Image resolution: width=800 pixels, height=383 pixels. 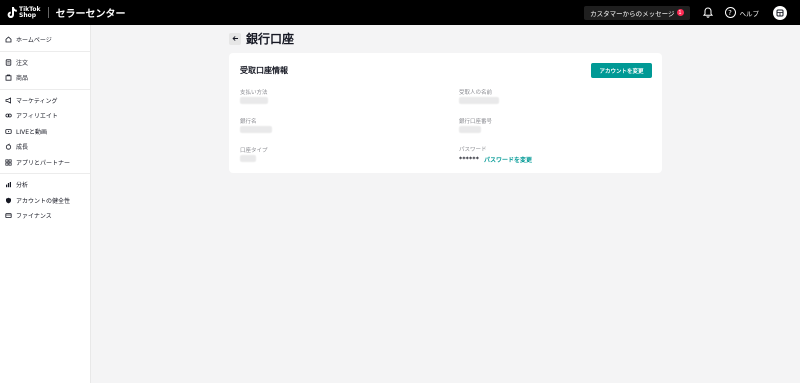 What do you see at coordinates (469, 159) in the screenshot?
I see `password-mask: ******` at bounding box center [469, 159].